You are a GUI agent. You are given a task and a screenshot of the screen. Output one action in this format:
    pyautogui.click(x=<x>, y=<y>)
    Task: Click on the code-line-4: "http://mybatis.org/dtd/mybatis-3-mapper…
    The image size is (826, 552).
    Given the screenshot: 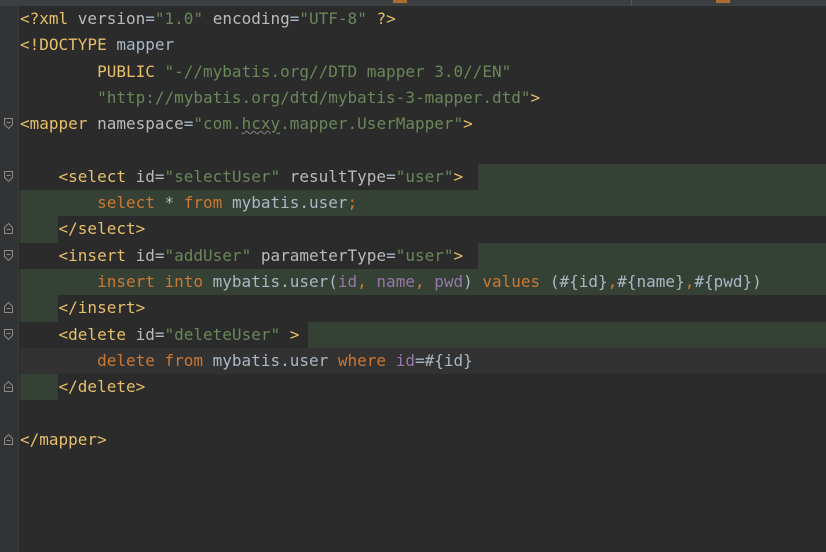 What is the action you would take?
    pyautogui.click(x=413, y=98)
    